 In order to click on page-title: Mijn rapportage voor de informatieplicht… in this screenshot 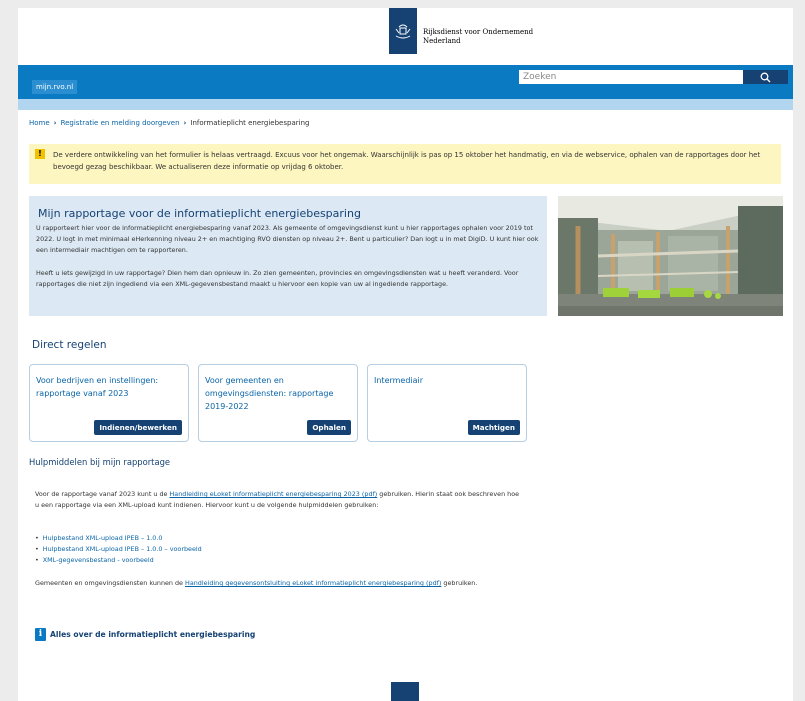, I will do `click(199, 213)`.